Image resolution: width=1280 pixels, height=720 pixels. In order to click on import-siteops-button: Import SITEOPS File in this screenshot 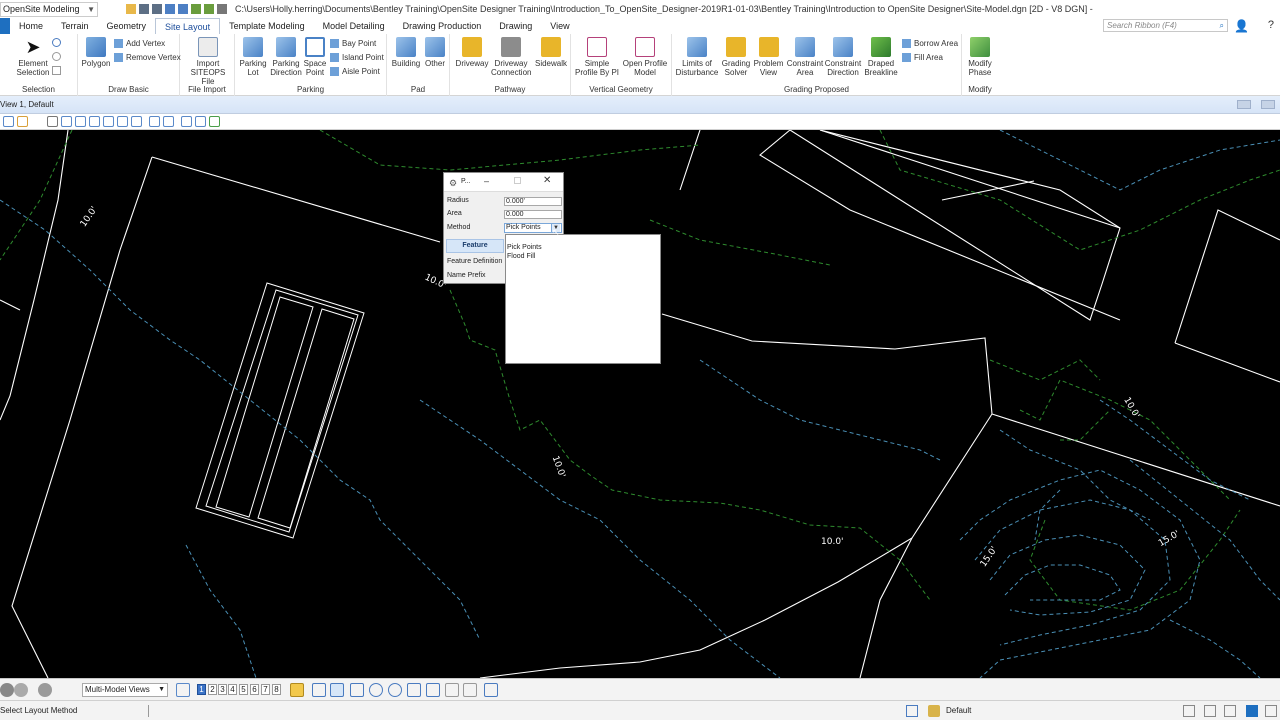, I will do `click(208, 61)`.